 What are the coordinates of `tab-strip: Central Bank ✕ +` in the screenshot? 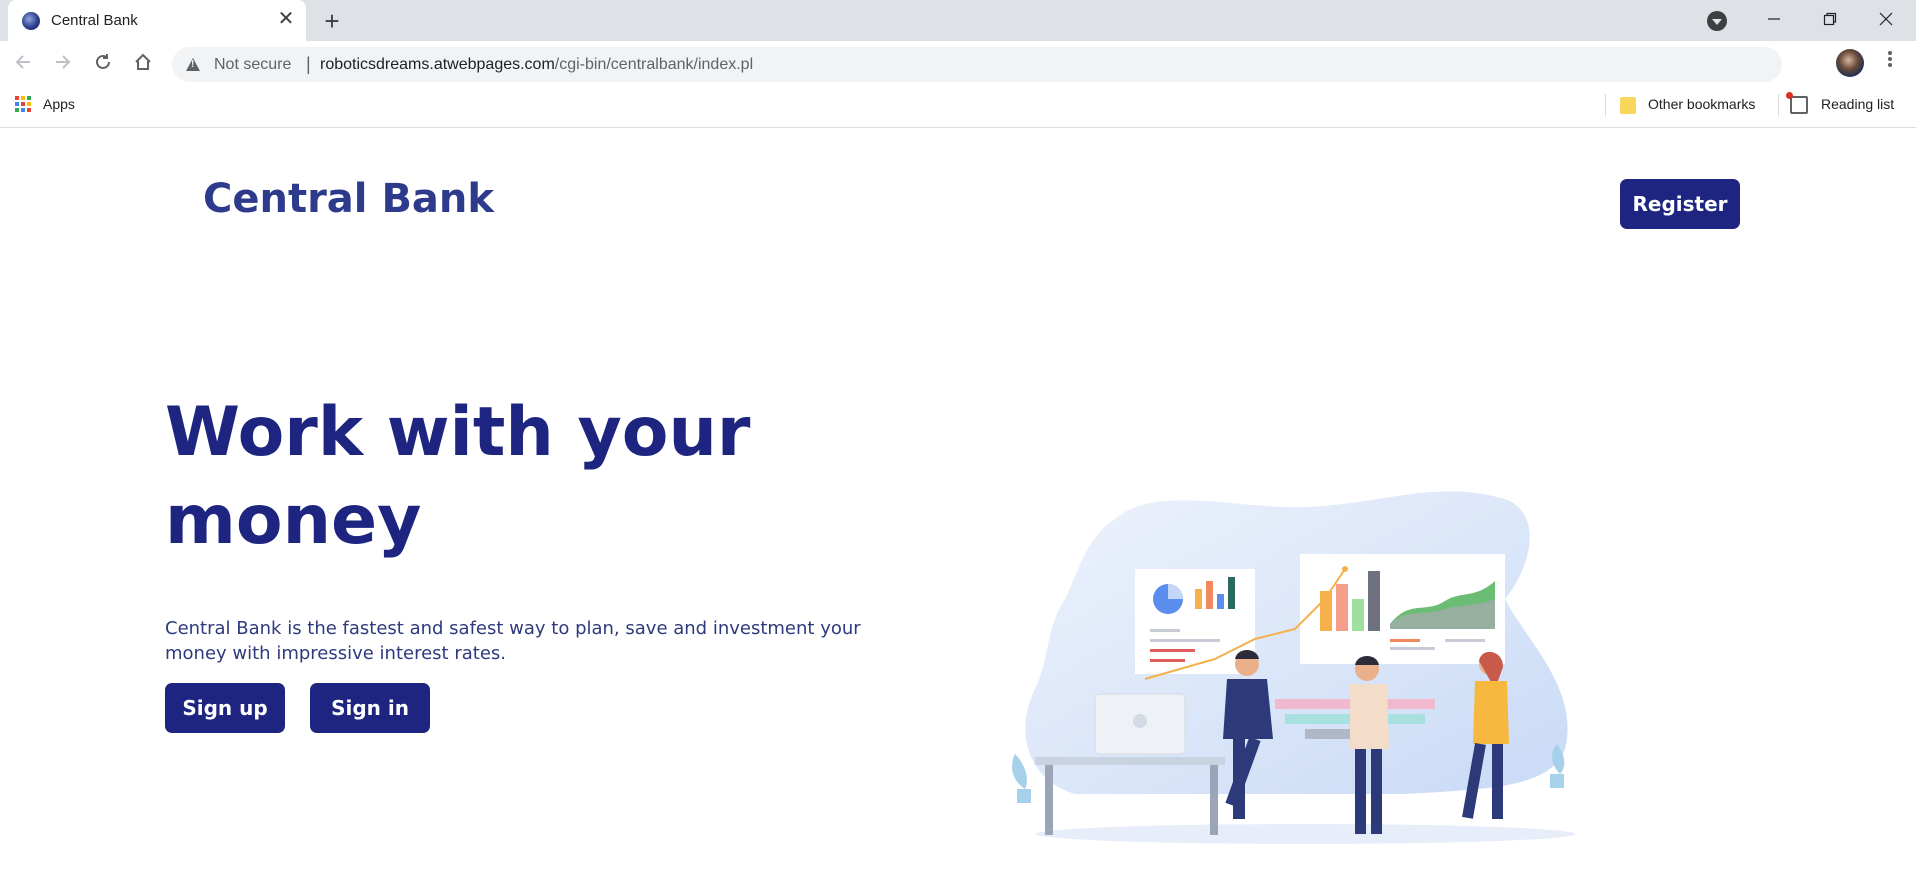 It's located at (958, 20).